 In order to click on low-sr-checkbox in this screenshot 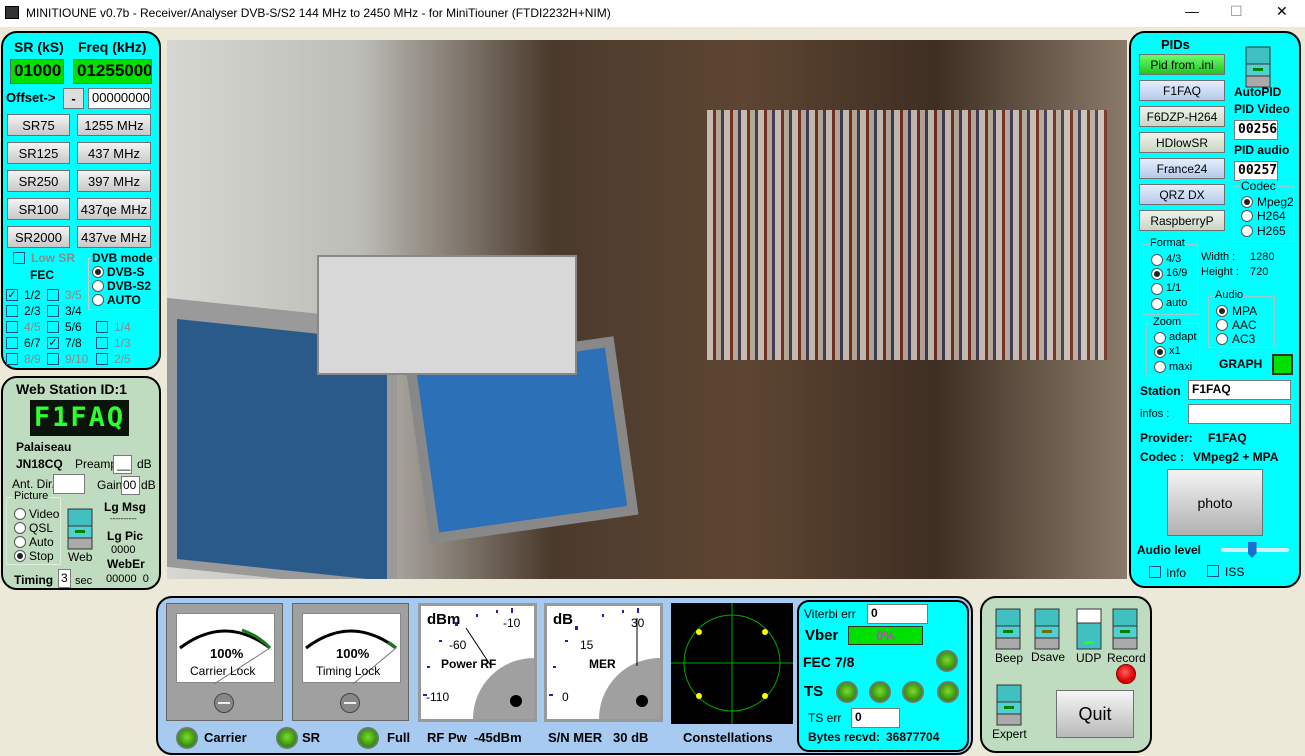, I will do `click(19, 258)`.